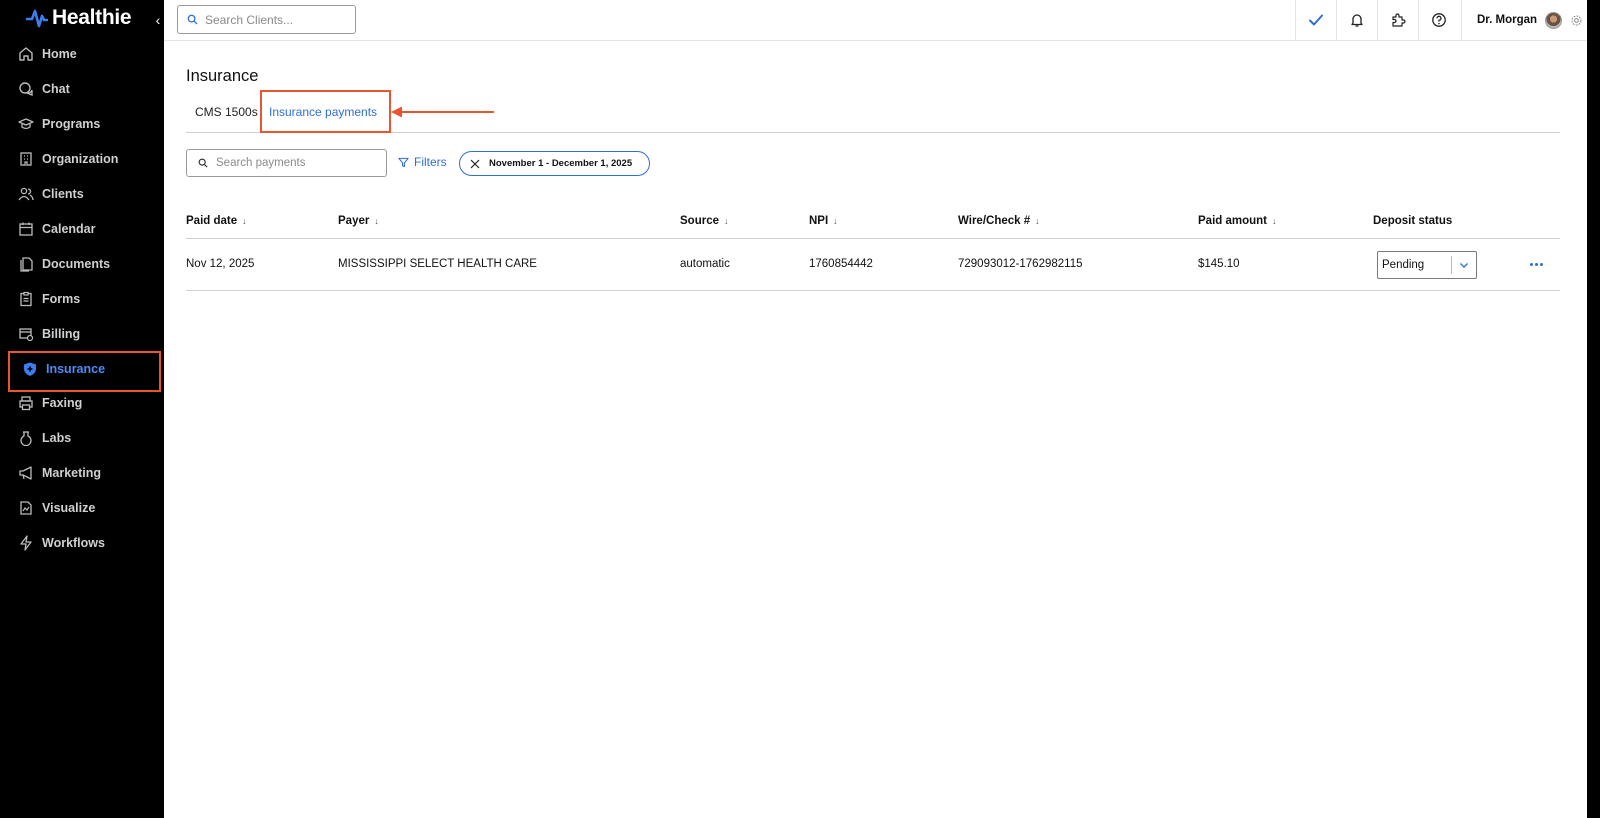  Describe the element at coordinates (705, 264) in the screenshot. I see `cell-source: automatic` at that location.